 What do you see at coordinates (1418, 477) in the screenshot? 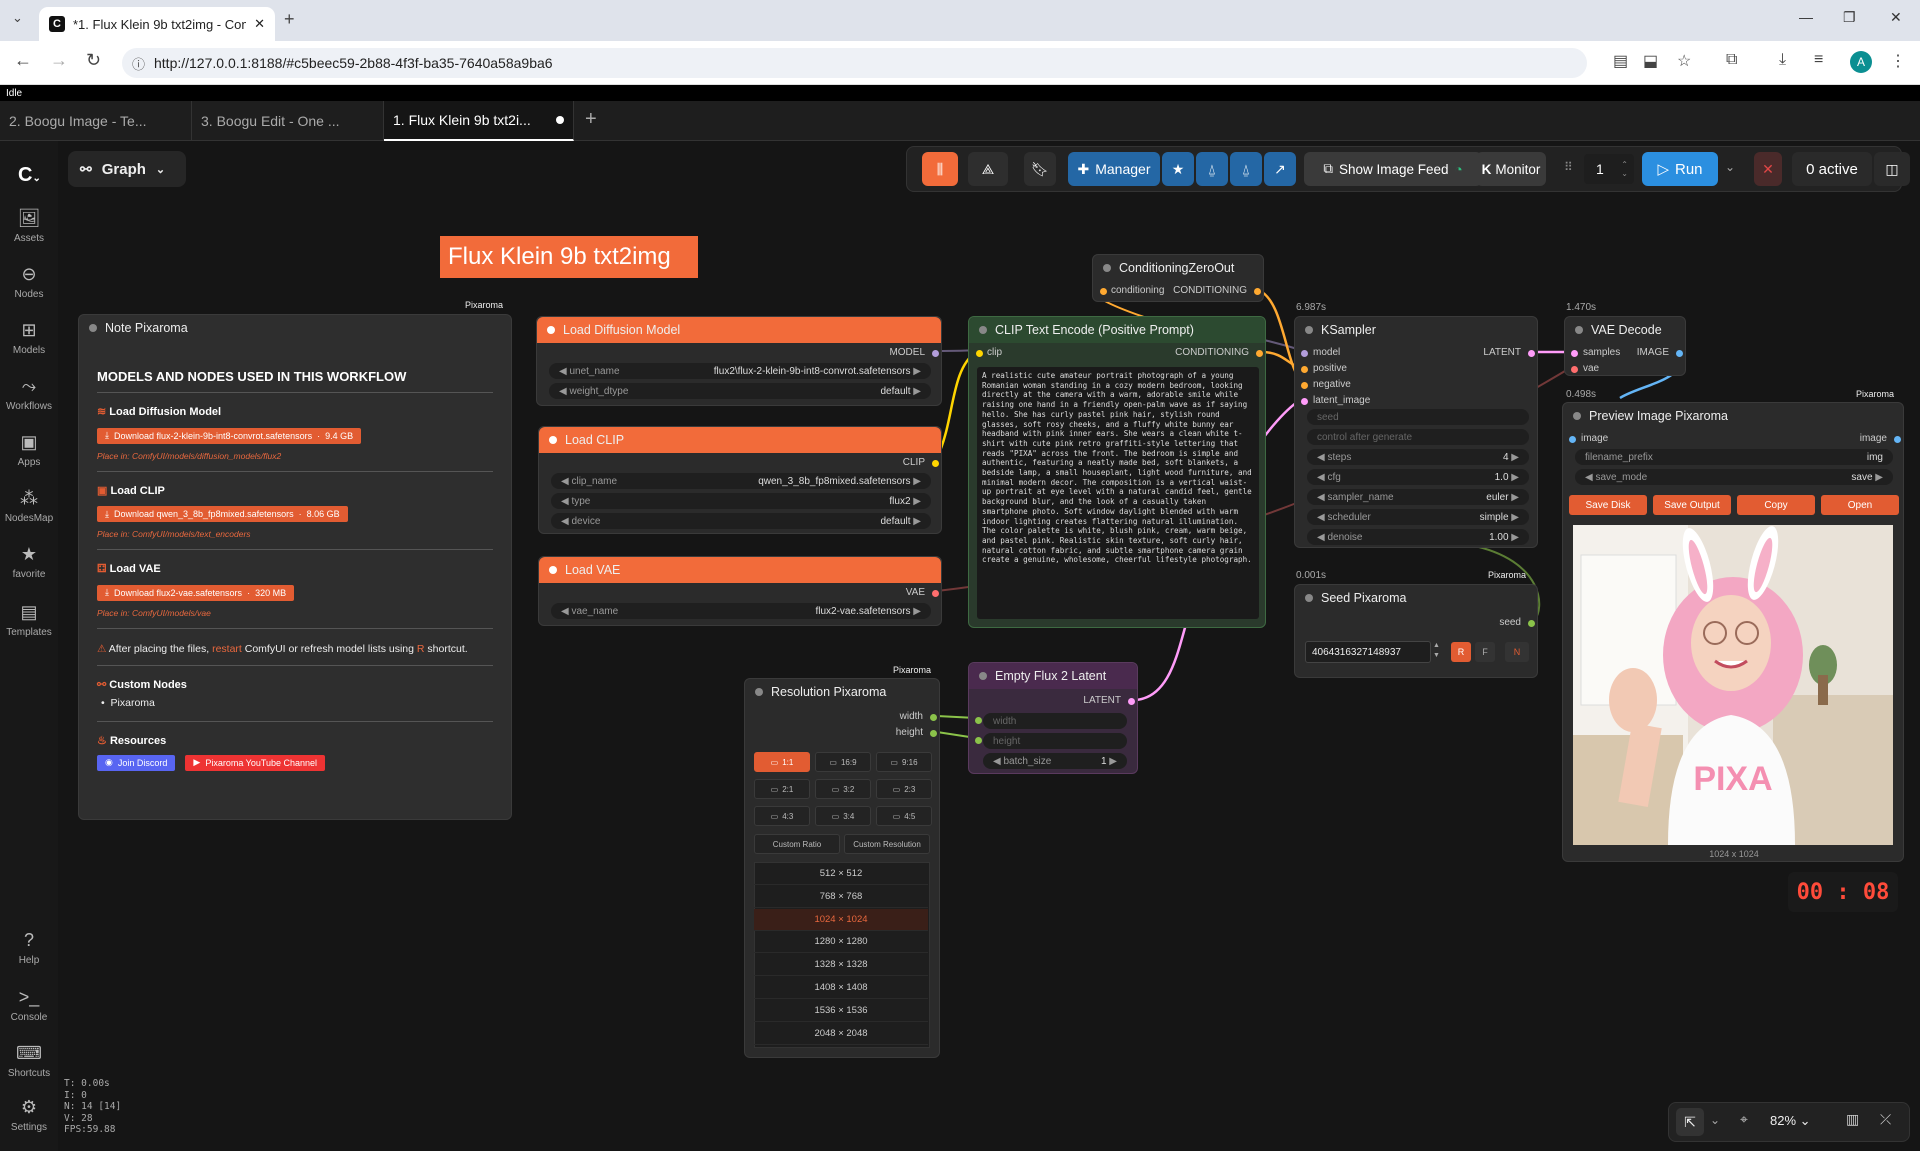
I see `cfg-field: ◀ cfg 1.0 ▶` at bounding box center [1418, 477].